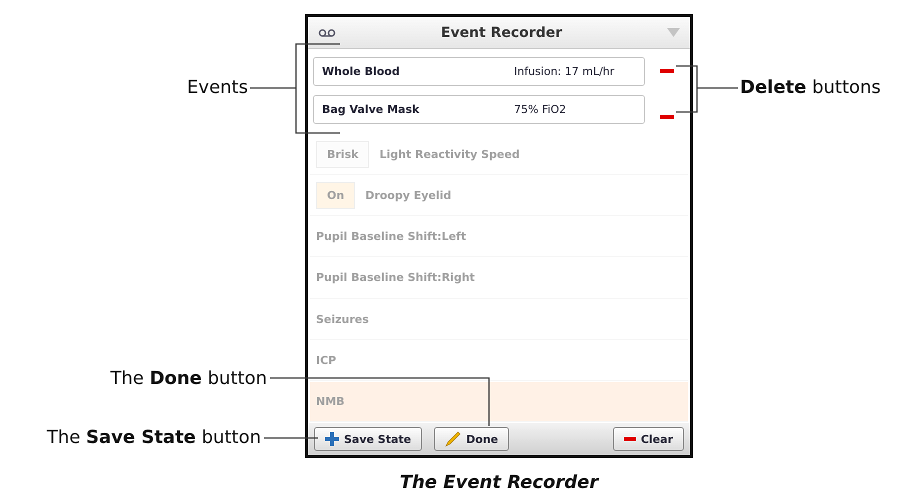 The width and height of the screenshot is (913, 501). What do you see at coordinates (499, 482) in the screenshot?
I see `figure-caption: The Event Recorder` at bounding box center [499, 482].